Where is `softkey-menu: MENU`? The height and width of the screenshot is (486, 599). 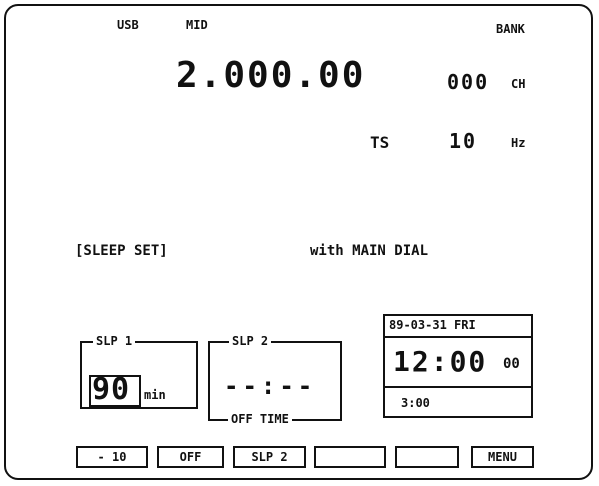
softkey-menu: MENU is located at coordinates (502, 457).